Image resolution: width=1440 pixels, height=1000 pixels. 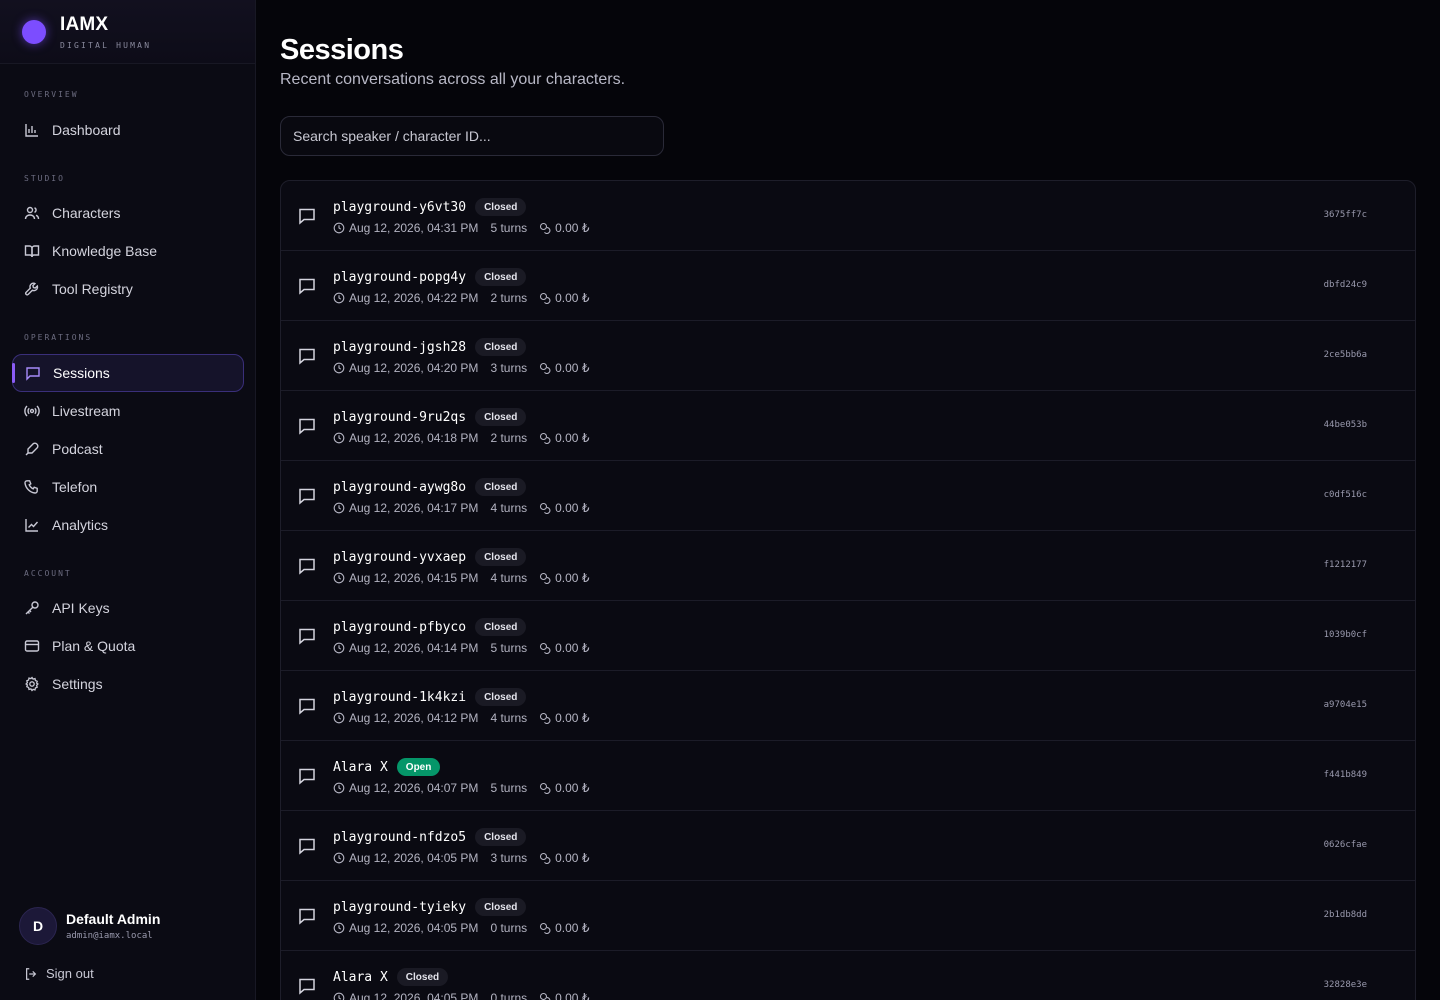 I want to click on sidebar-item-label: Settings, so click(x=77, y=684).